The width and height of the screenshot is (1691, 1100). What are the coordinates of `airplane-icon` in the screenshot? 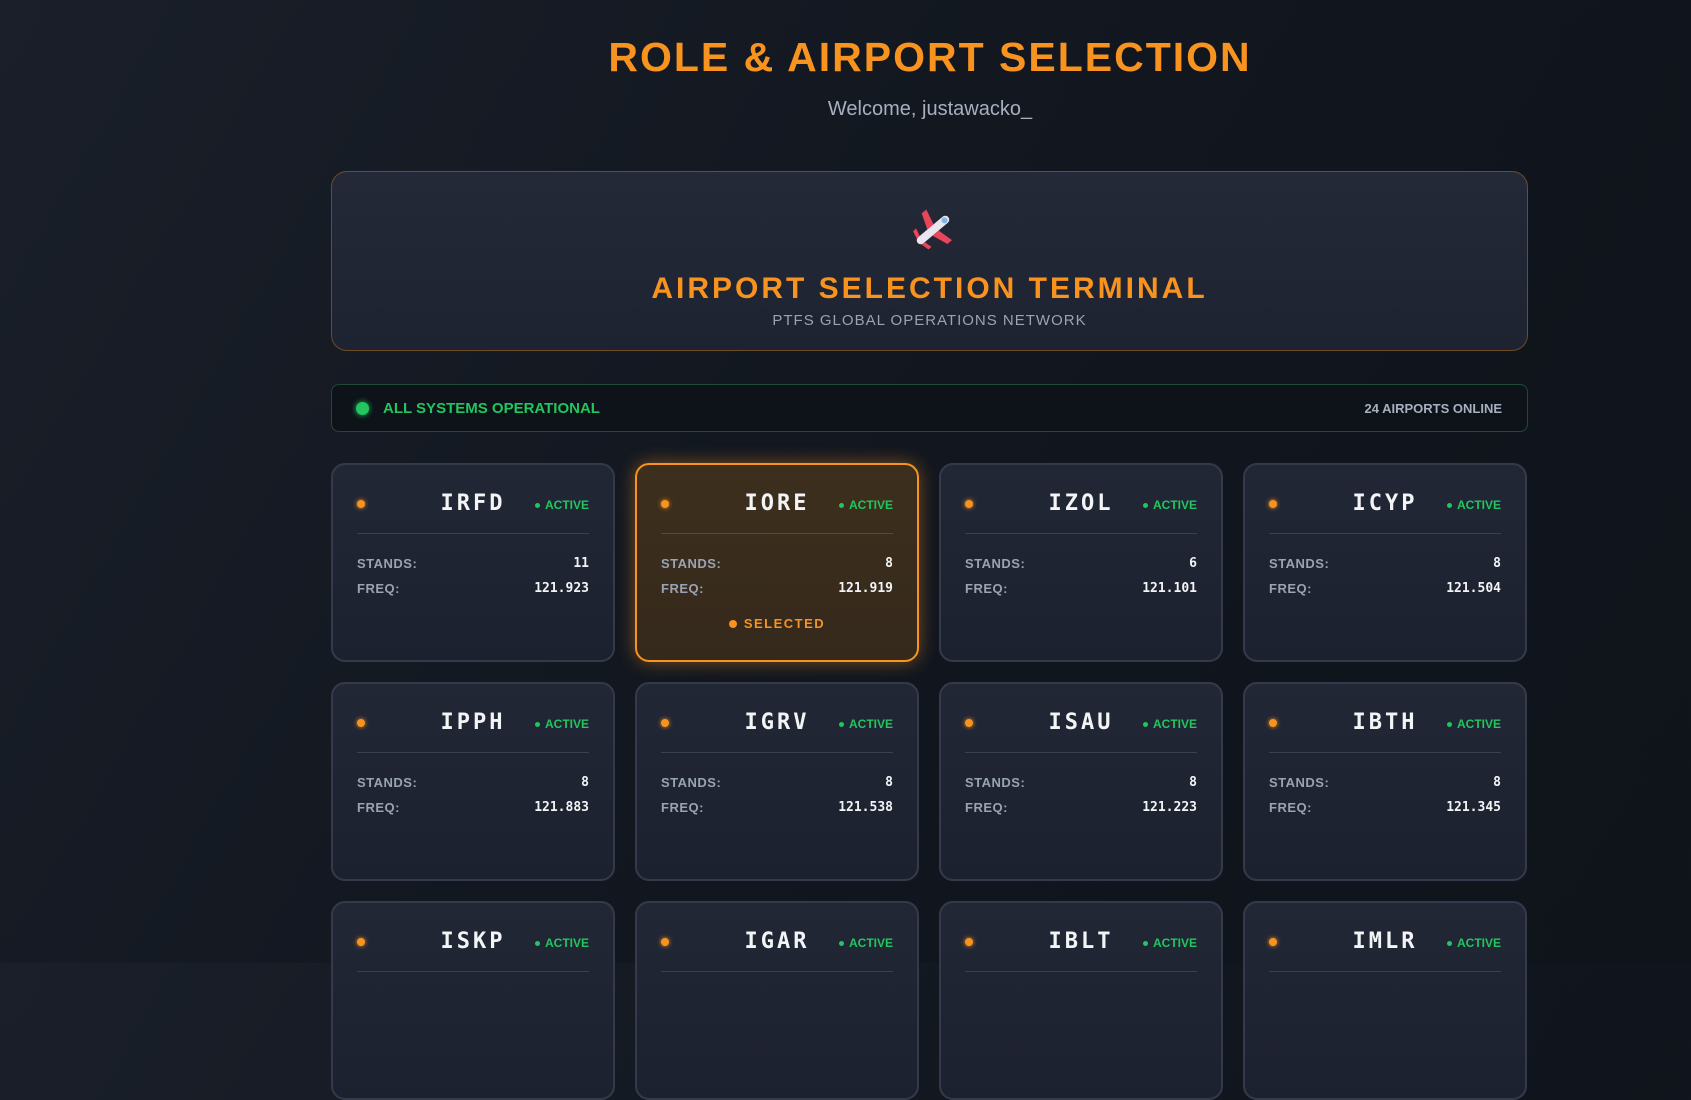 It's located at (932, 229).